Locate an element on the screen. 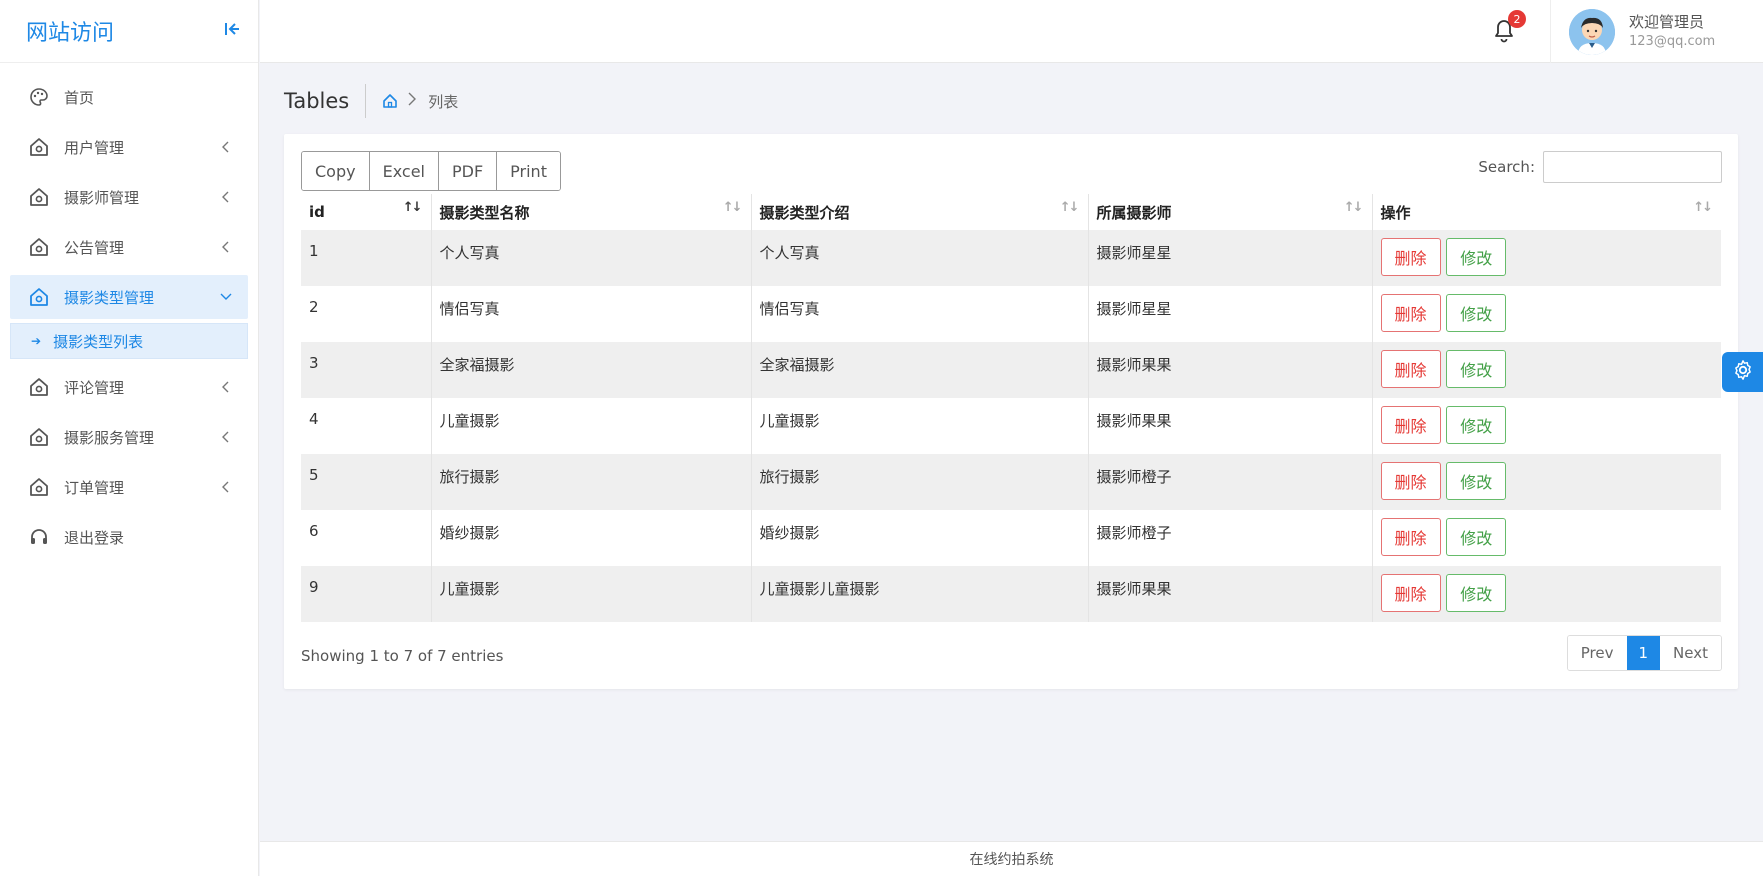 This screenshot has width=1763, height=876. sidebar-item-orders: 订单管理 is located at coordinates (129, 487).